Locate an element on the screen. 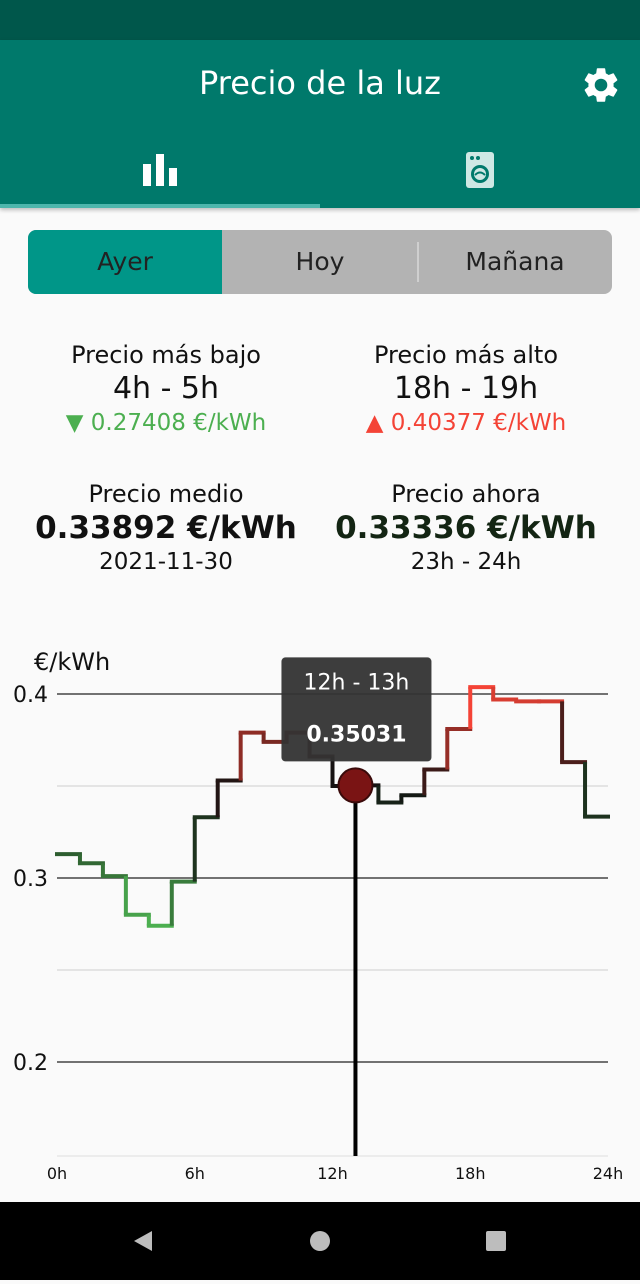 The width and height of the screenshot is (640, 1284). stat-lowest-range: 4h - 5h is located at coordinates (166, 388).